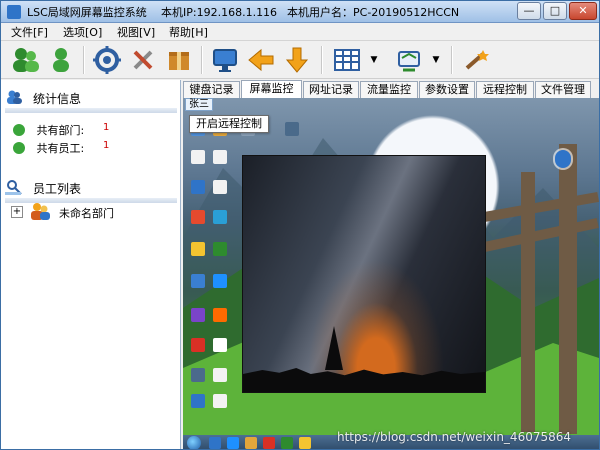  I want to click on app-title: LSC局域网屏幕监控系统, so click(87, 12).